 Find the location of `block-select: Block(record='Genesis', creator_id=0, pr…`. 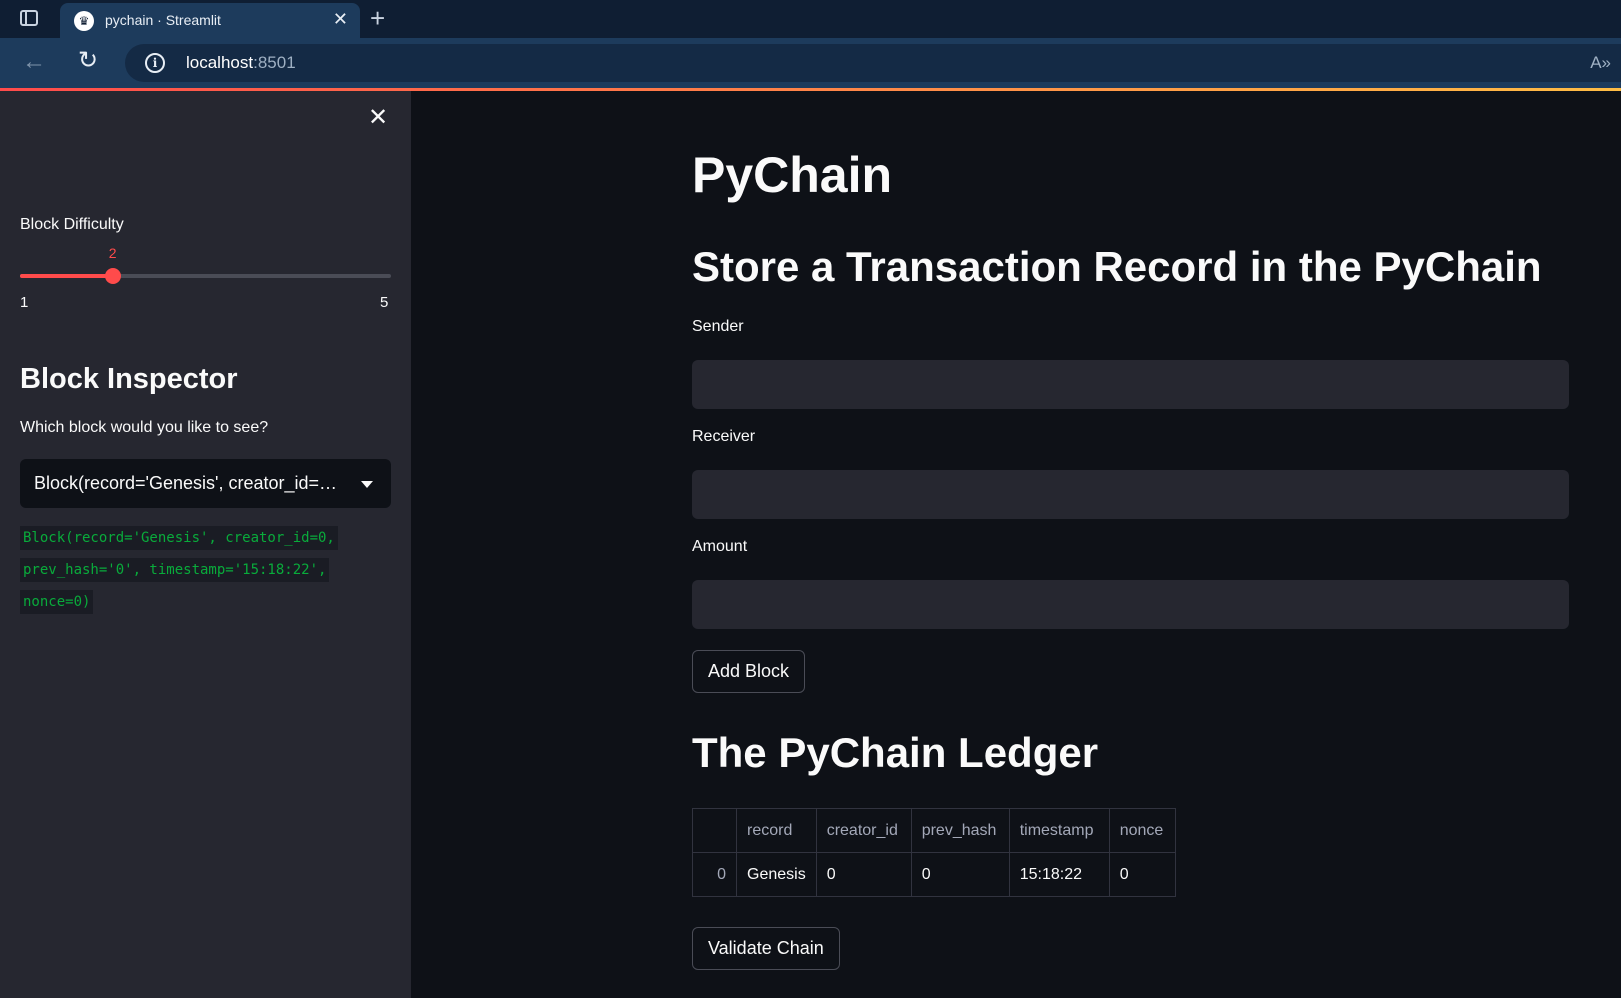

block-select: Block(record='Genesis', creator_id=0, pr… is located at coordinates (205, 483).